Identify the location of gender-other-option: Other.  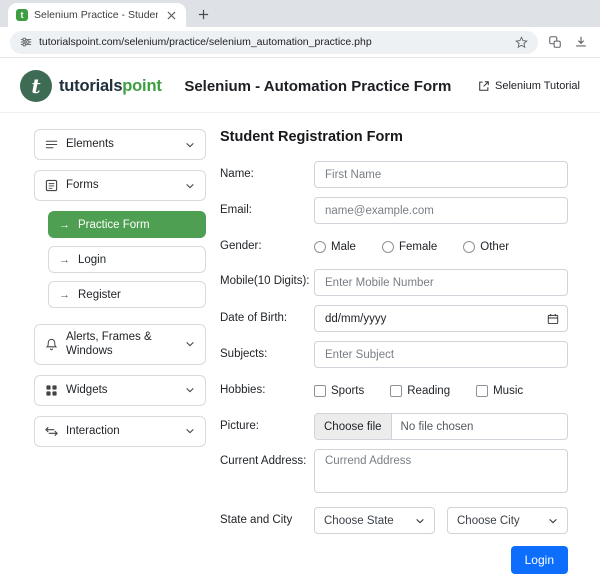
(486, 246).